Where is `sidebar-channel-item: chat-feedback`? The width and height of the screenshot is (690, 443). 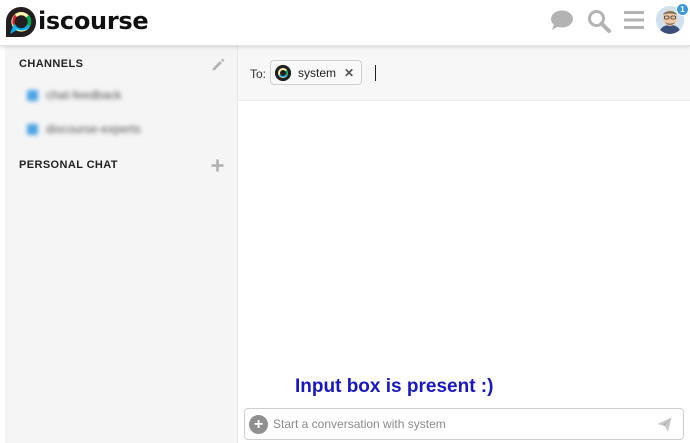 sidebar-channel-item: chat-feedback is located at coordinates (74, 95).